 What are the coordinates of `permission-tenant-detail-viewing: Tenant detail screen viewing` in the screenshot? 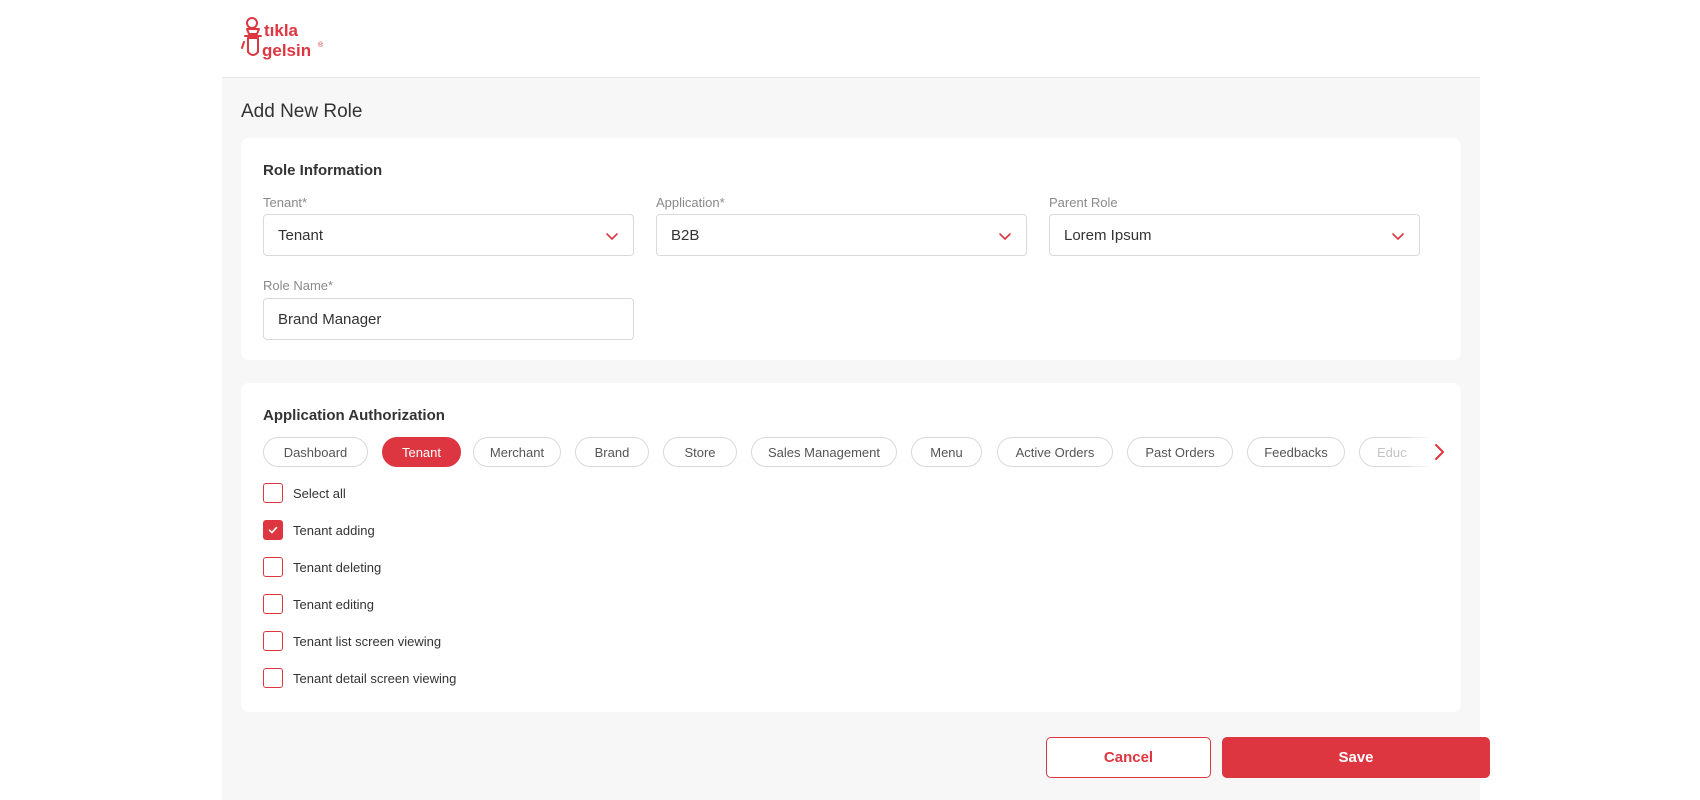 It's located at (359, 678).